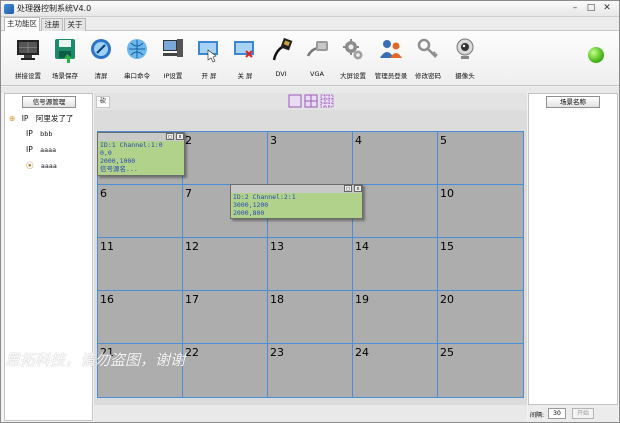  What do you see at coordinates (310, 264) in the screenshot?
I see `wall-cell: 13` at bounding box center [310, 264].